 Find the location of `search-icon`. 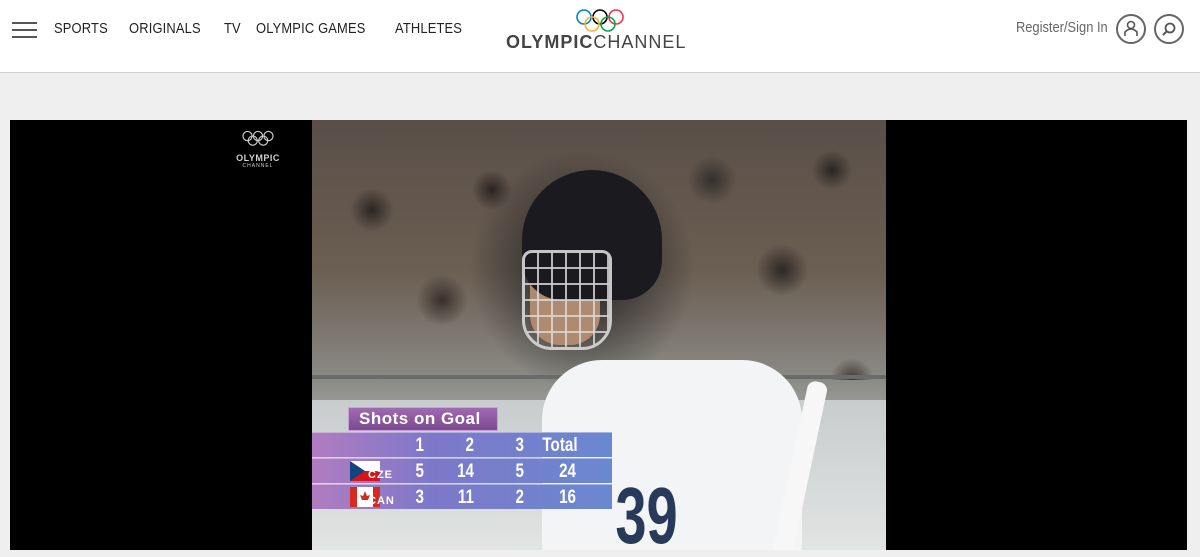

search-icon is located at coordinates (1169, 29).